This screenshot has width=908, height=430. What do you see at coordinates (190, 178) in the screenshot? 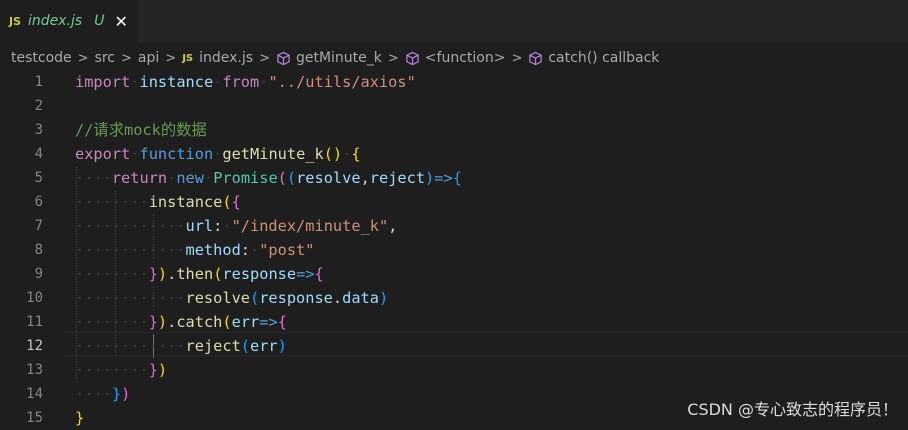
I see `code-token: new` at bounding box center [190, 178].